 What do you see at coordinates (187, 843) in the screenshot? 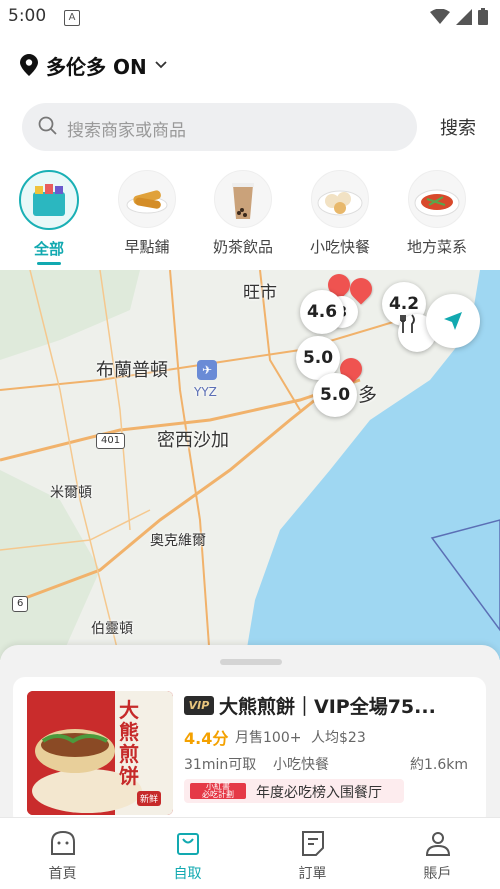
I see `shopping-bag-icon` at bounding box center [187, 843].